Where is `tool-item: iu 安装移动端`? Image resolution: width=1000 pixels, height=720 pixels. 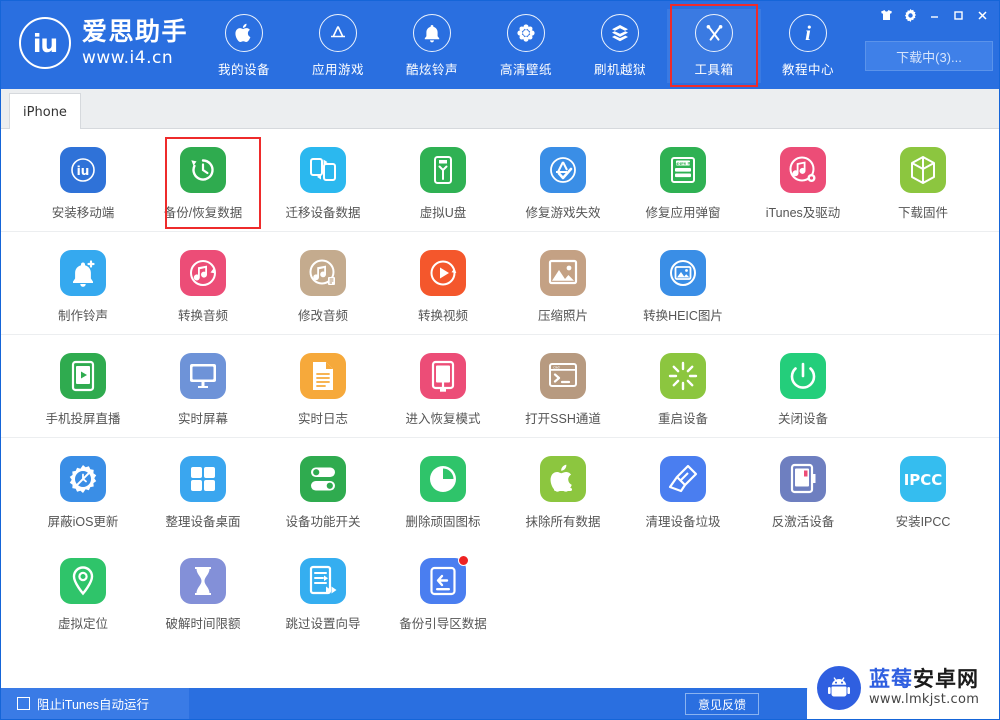 tool-item: iu 安装移动端 is located at coordinates (83, 180).